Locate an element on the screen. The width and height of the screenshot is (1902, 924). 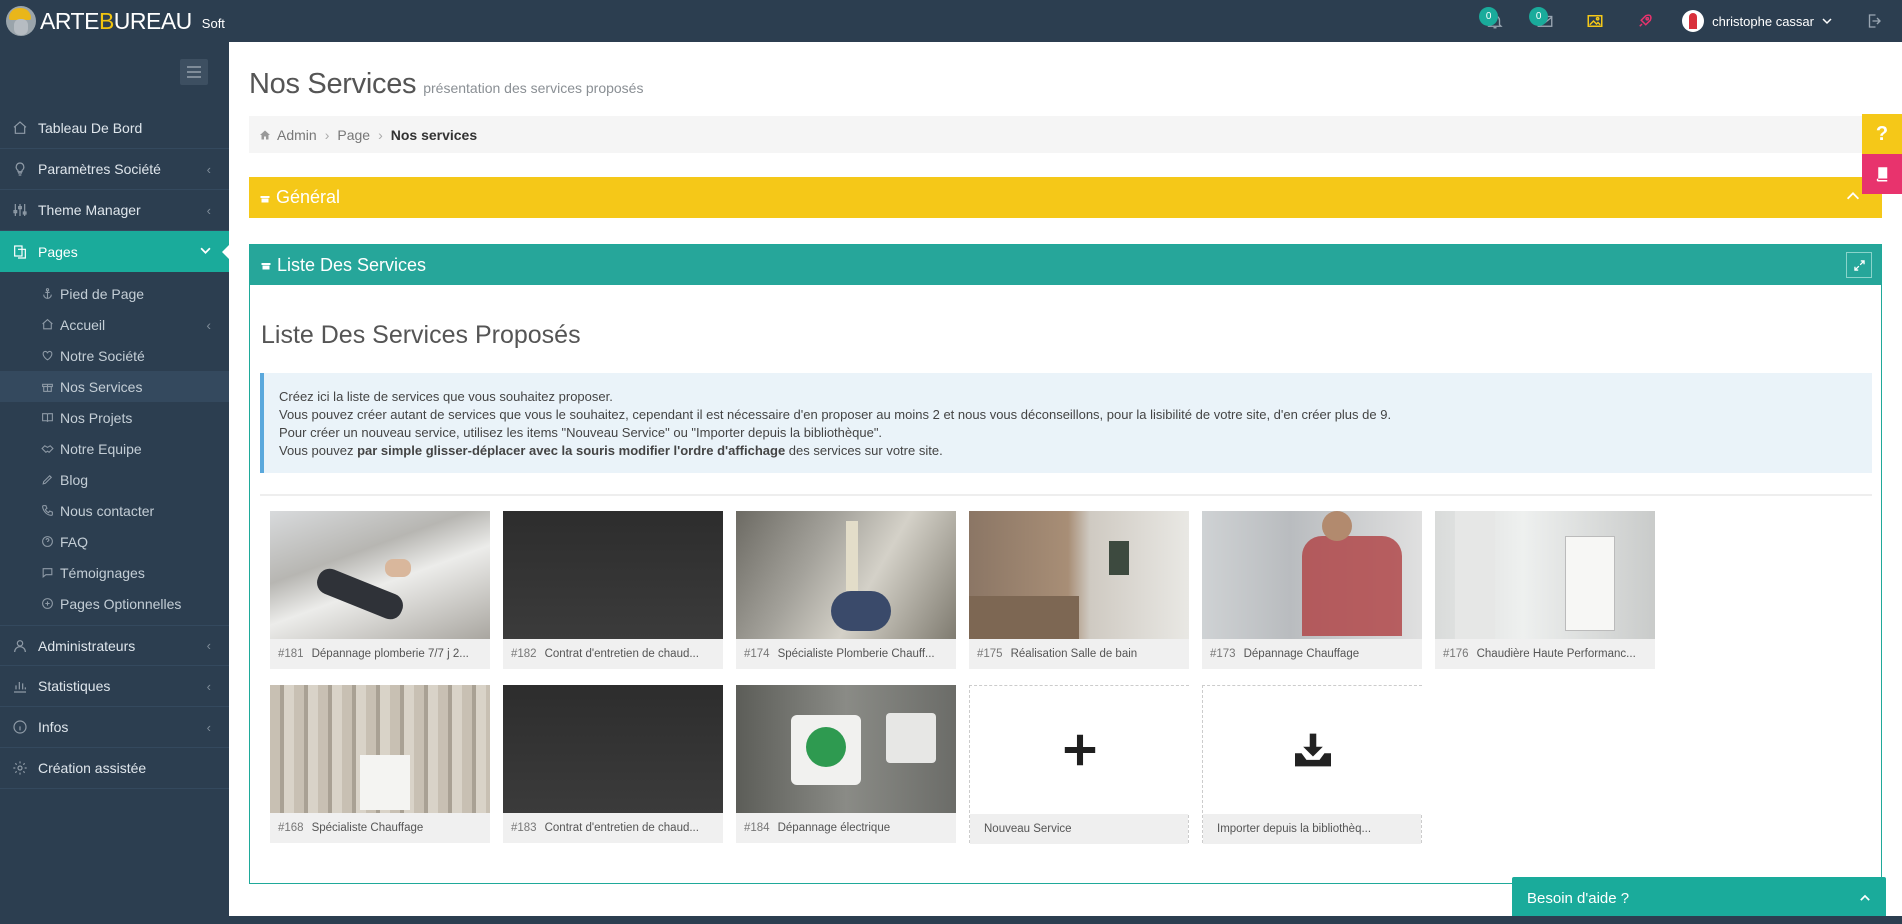
help-question-button: ? is located at coordinates (1882, 134).